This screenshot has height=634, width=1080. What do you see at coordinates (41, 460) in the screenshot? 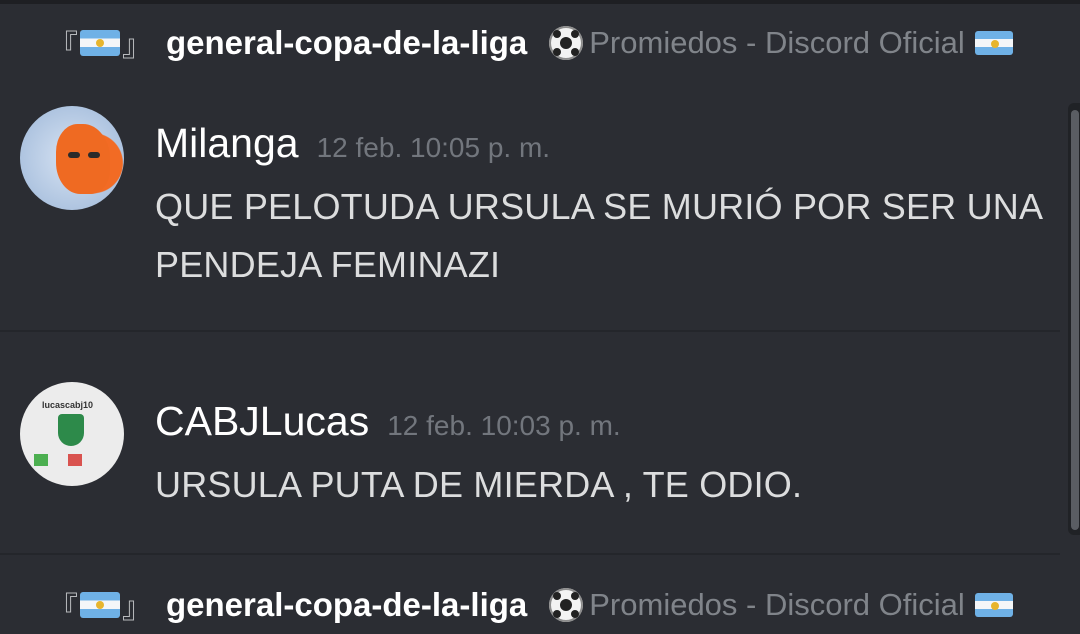
I see `green-square-icon` at bounding box center [41, 460].